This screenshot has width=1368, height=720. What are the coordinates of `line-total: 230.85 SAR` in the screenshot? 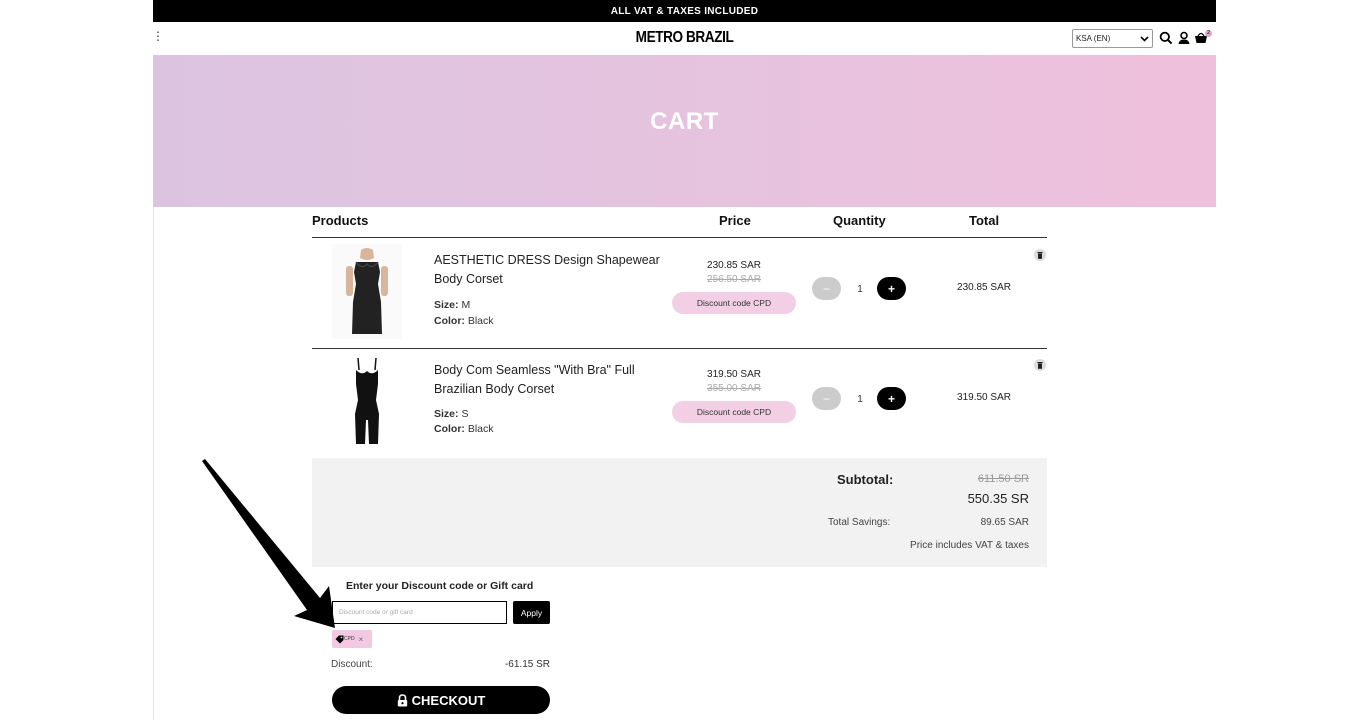 It's located at (984, 287).